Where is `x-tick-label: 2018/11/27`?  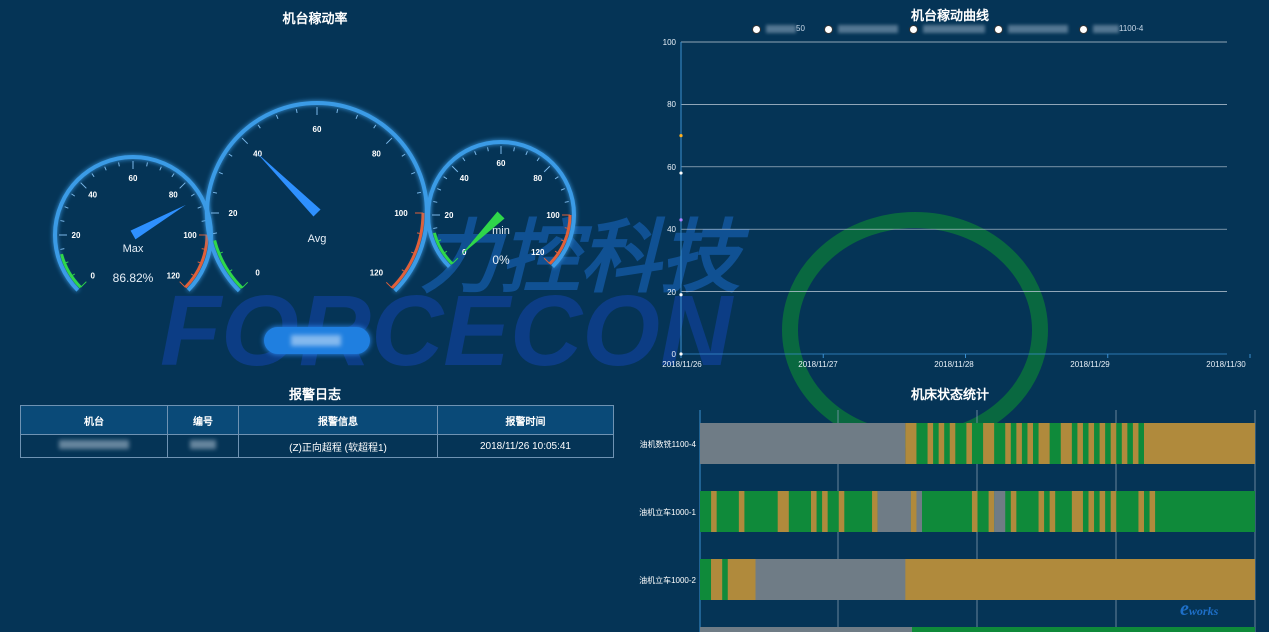
x-tick-label: 2018/11/27 is located at coordinates (818, 364).